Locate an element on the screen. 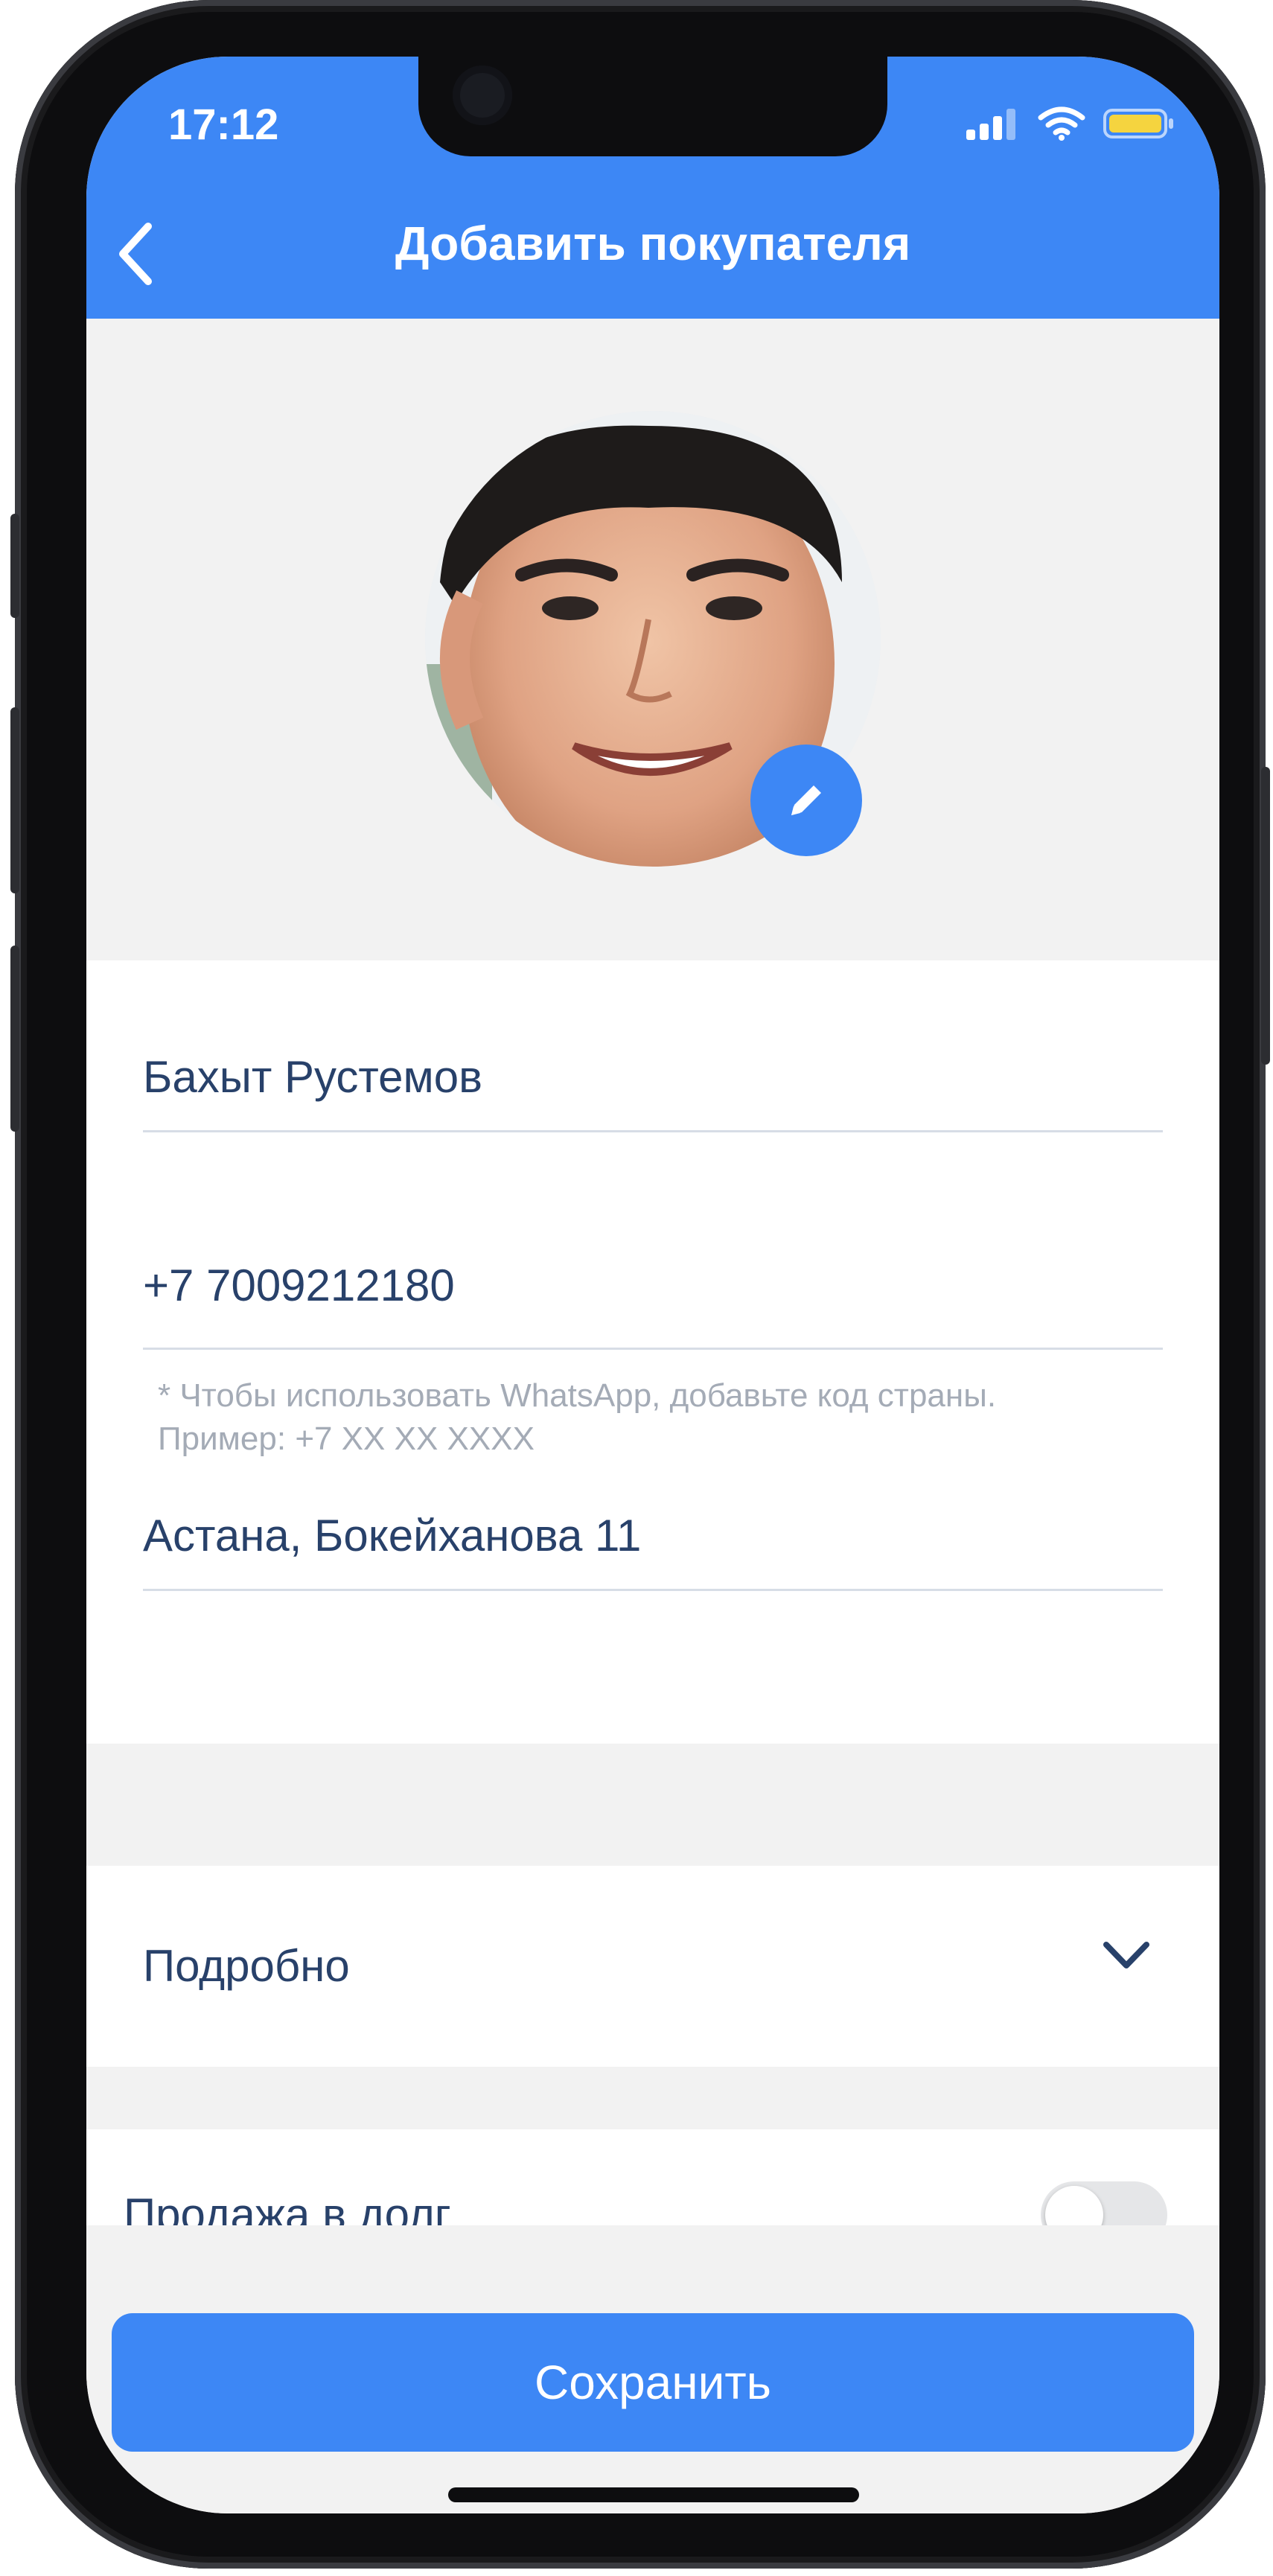 The height and width of the screenshot is (2576, 1273). phone-field: +7 7009212180 is located at coordinates (653, 1285).